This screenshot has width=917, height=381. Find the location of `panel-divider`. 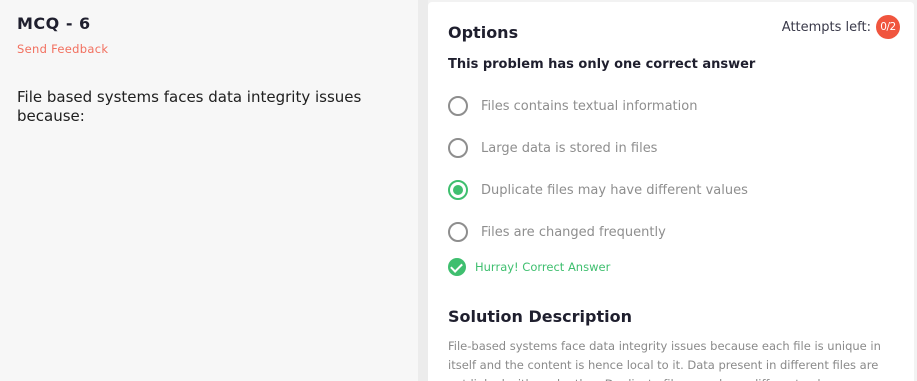

panel-divider is located at coordinates (423, 190).